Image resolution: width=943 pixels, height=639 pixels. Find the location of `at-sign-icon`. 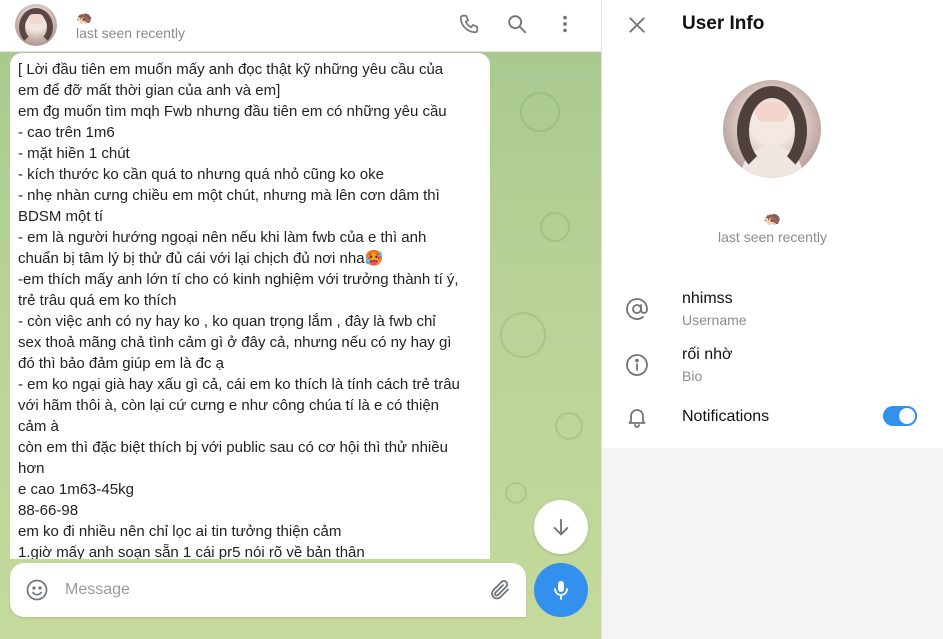

at-sign-icon is located at coordinates (637, 309).